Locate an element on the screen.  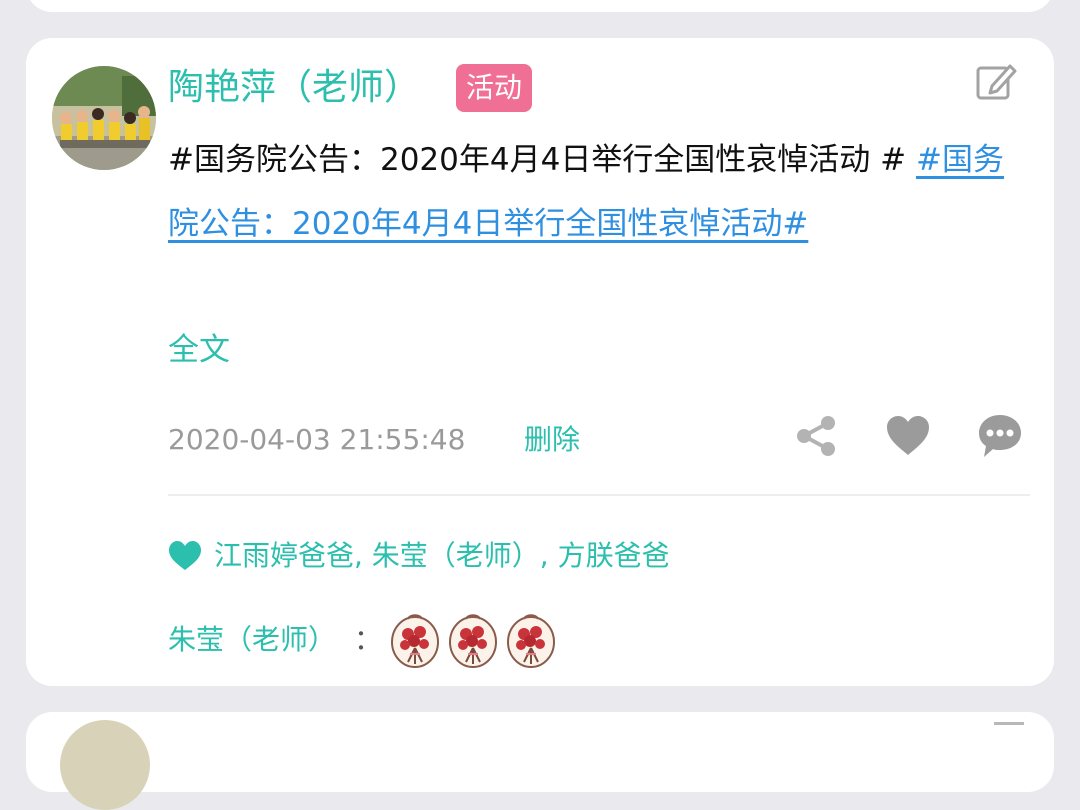
comment-author: 朱莹（老师） is located at coordinates (252, 640).